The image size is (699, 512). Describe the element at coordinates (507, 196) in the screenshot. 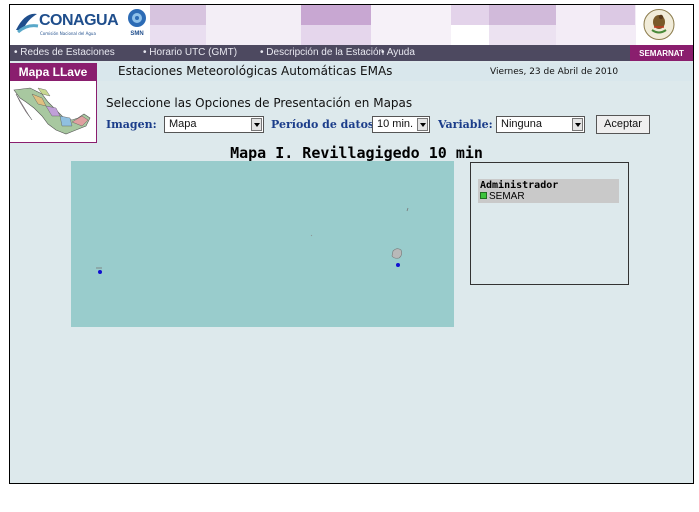

I see `legend-item-semar: SEMAR` at that location.